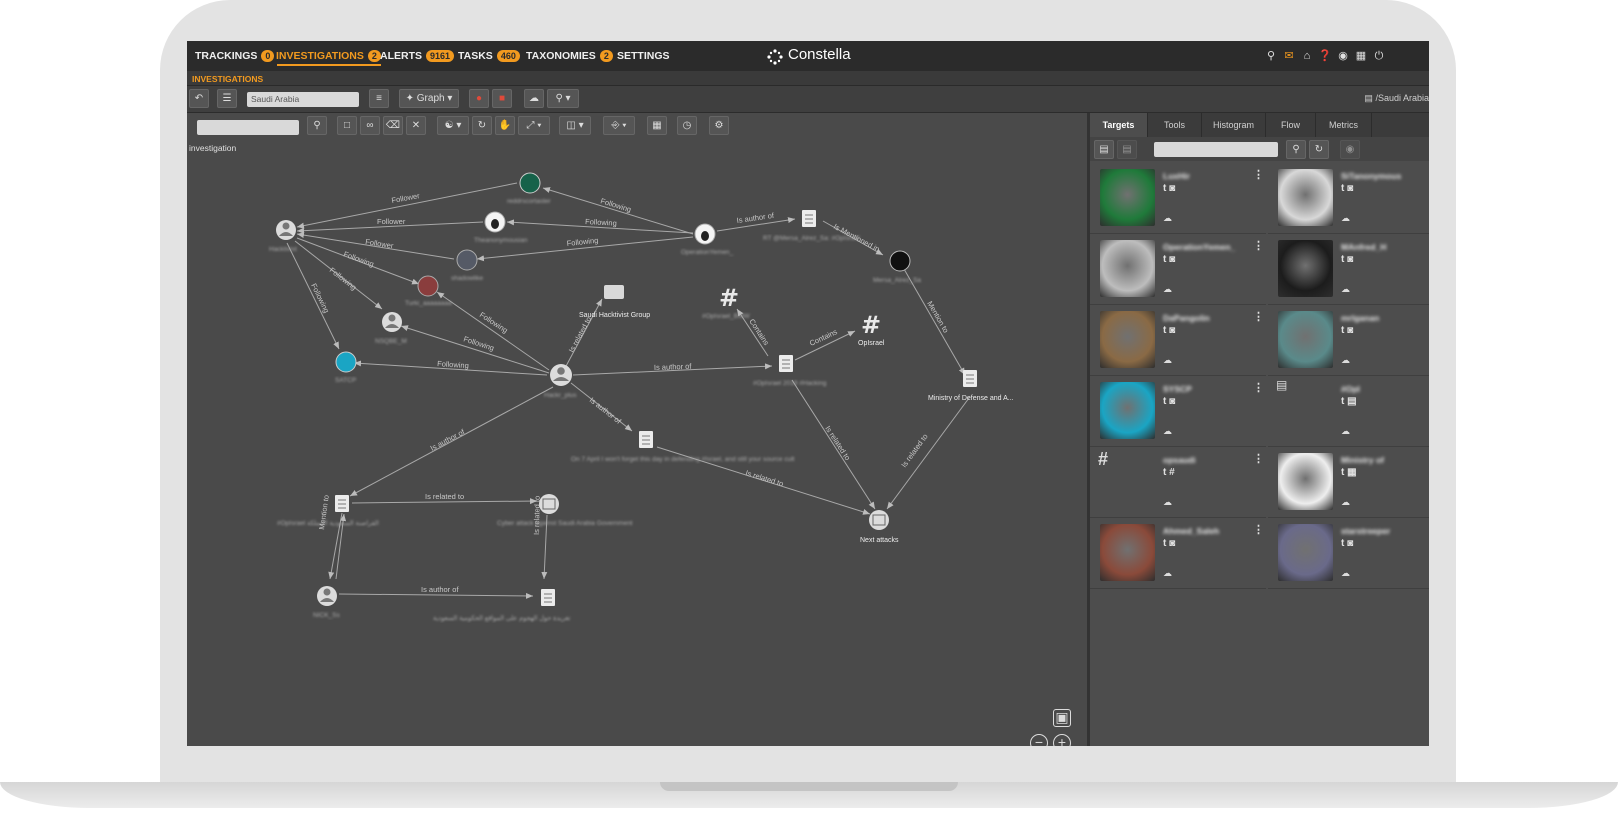 The height and width of the screenshot is (816, 1618). What do you see at coordinates (1039, 740) in the screenshot?
I see `zoom-out-button: −` at bounding box center [1039, 740].